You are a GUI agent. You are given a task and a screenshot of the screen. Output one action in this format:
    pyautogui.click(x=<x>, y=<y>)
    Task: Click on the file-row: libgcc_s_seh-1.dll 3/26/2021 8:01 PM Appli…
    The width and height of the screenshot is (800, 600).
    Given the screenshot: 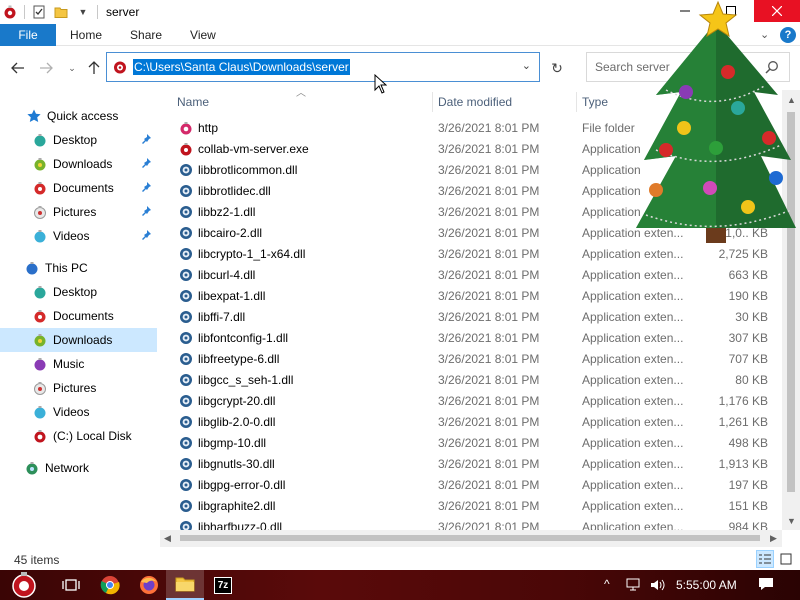 What is the action you would take?
    pyautogui.click(x=473, y=380)
    